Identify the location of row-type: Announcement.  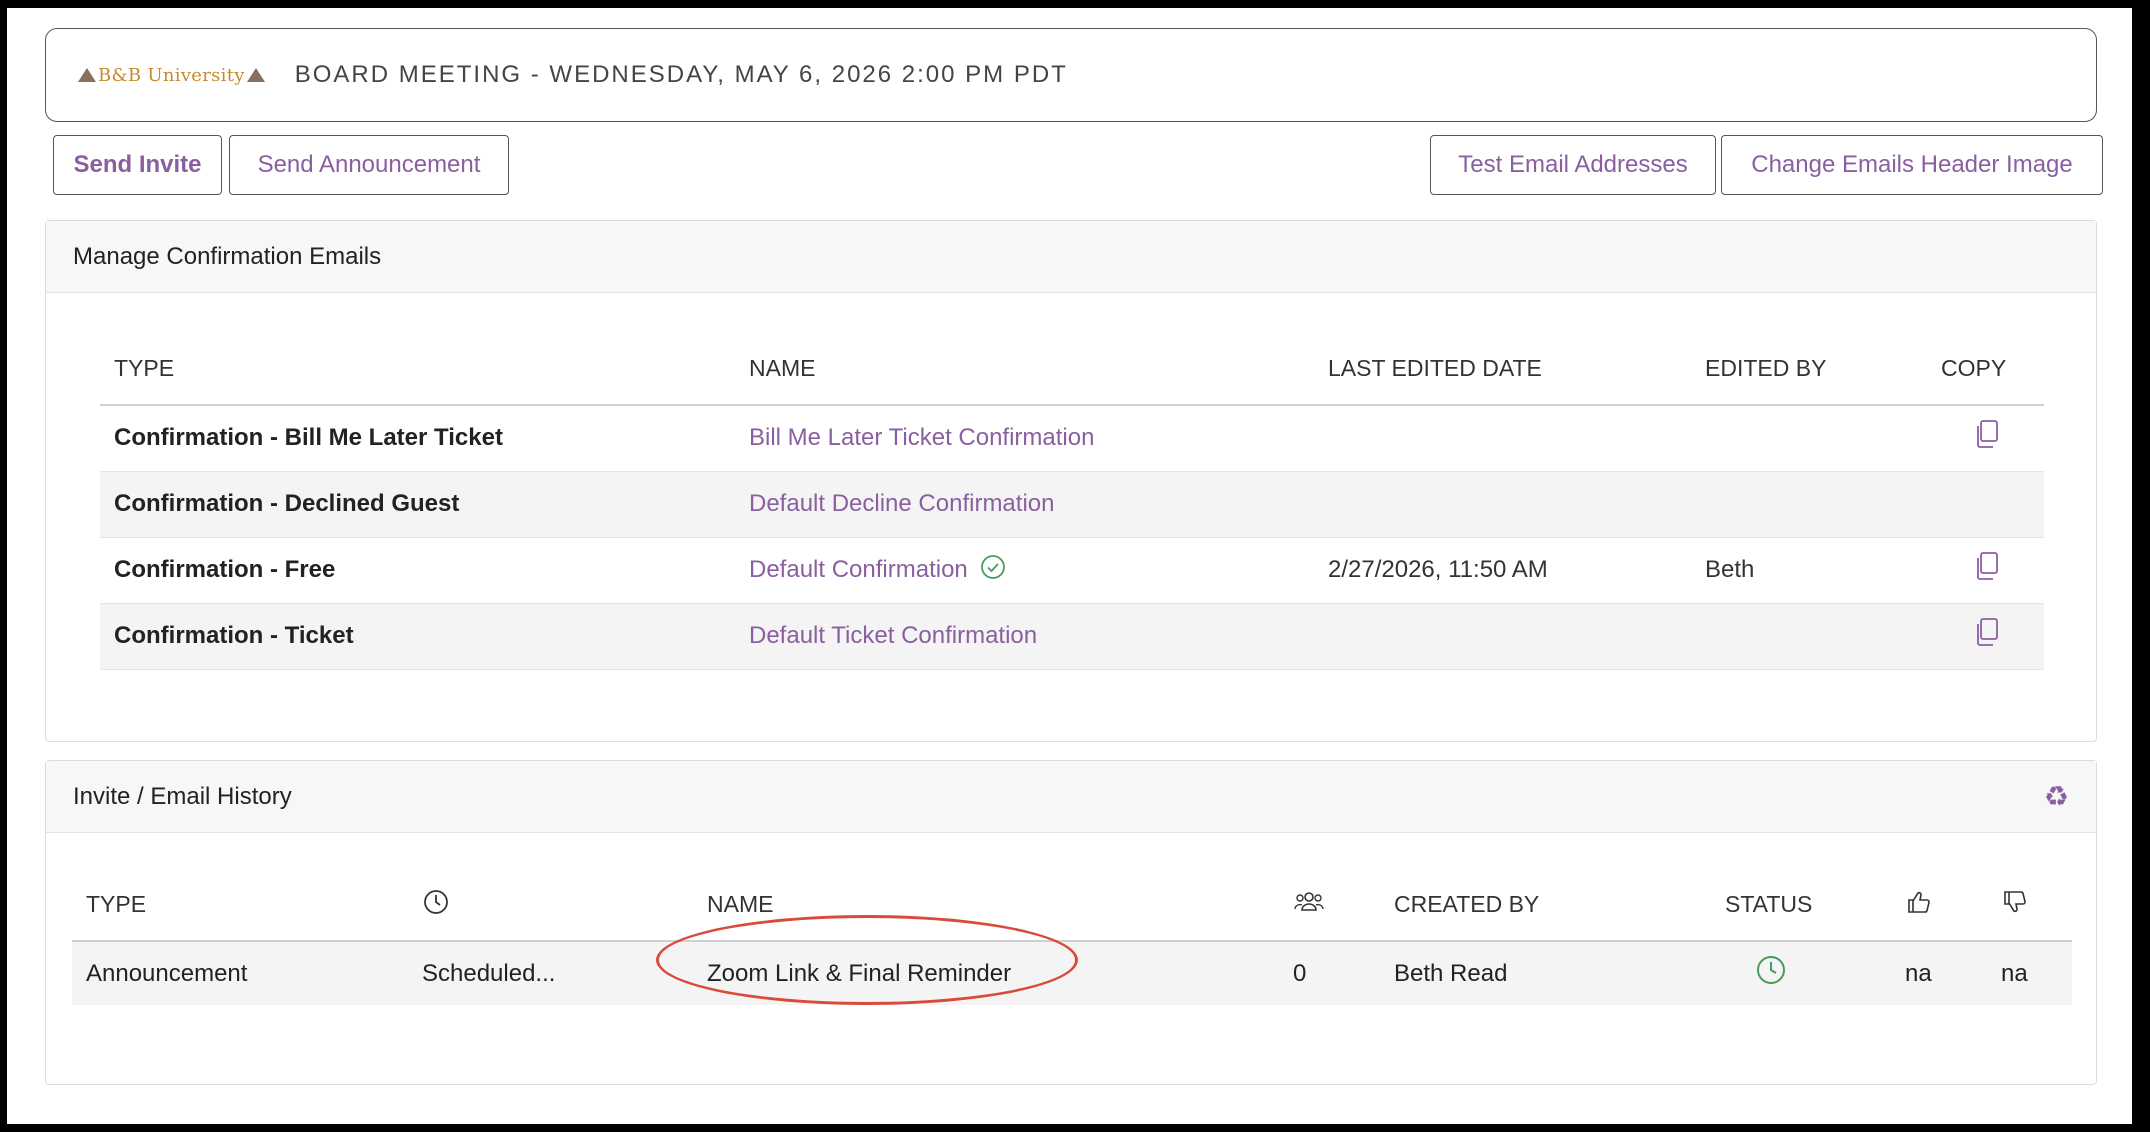
(240, 973).